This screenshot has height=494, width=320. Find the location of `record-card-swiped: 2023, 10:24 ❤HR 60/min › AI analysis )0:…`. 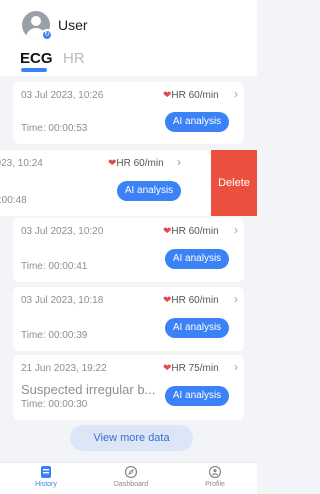

record-card-swiped: 2023, 10:24 ❤HR 60/min › AI analysis )0:… is located at coordinates (105, 183).